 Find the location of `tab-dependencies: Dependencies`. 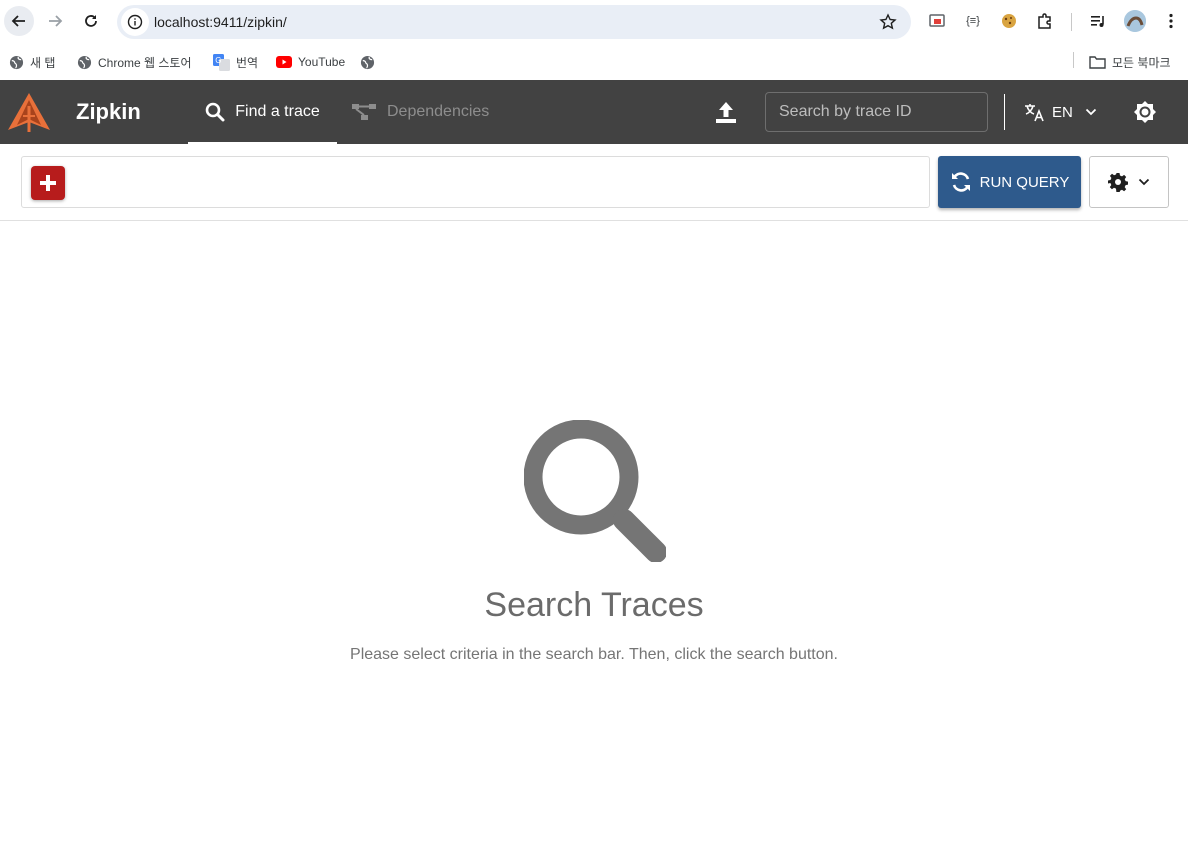

tab-dependencies: Dependencies is located at coordinates (420, 112).